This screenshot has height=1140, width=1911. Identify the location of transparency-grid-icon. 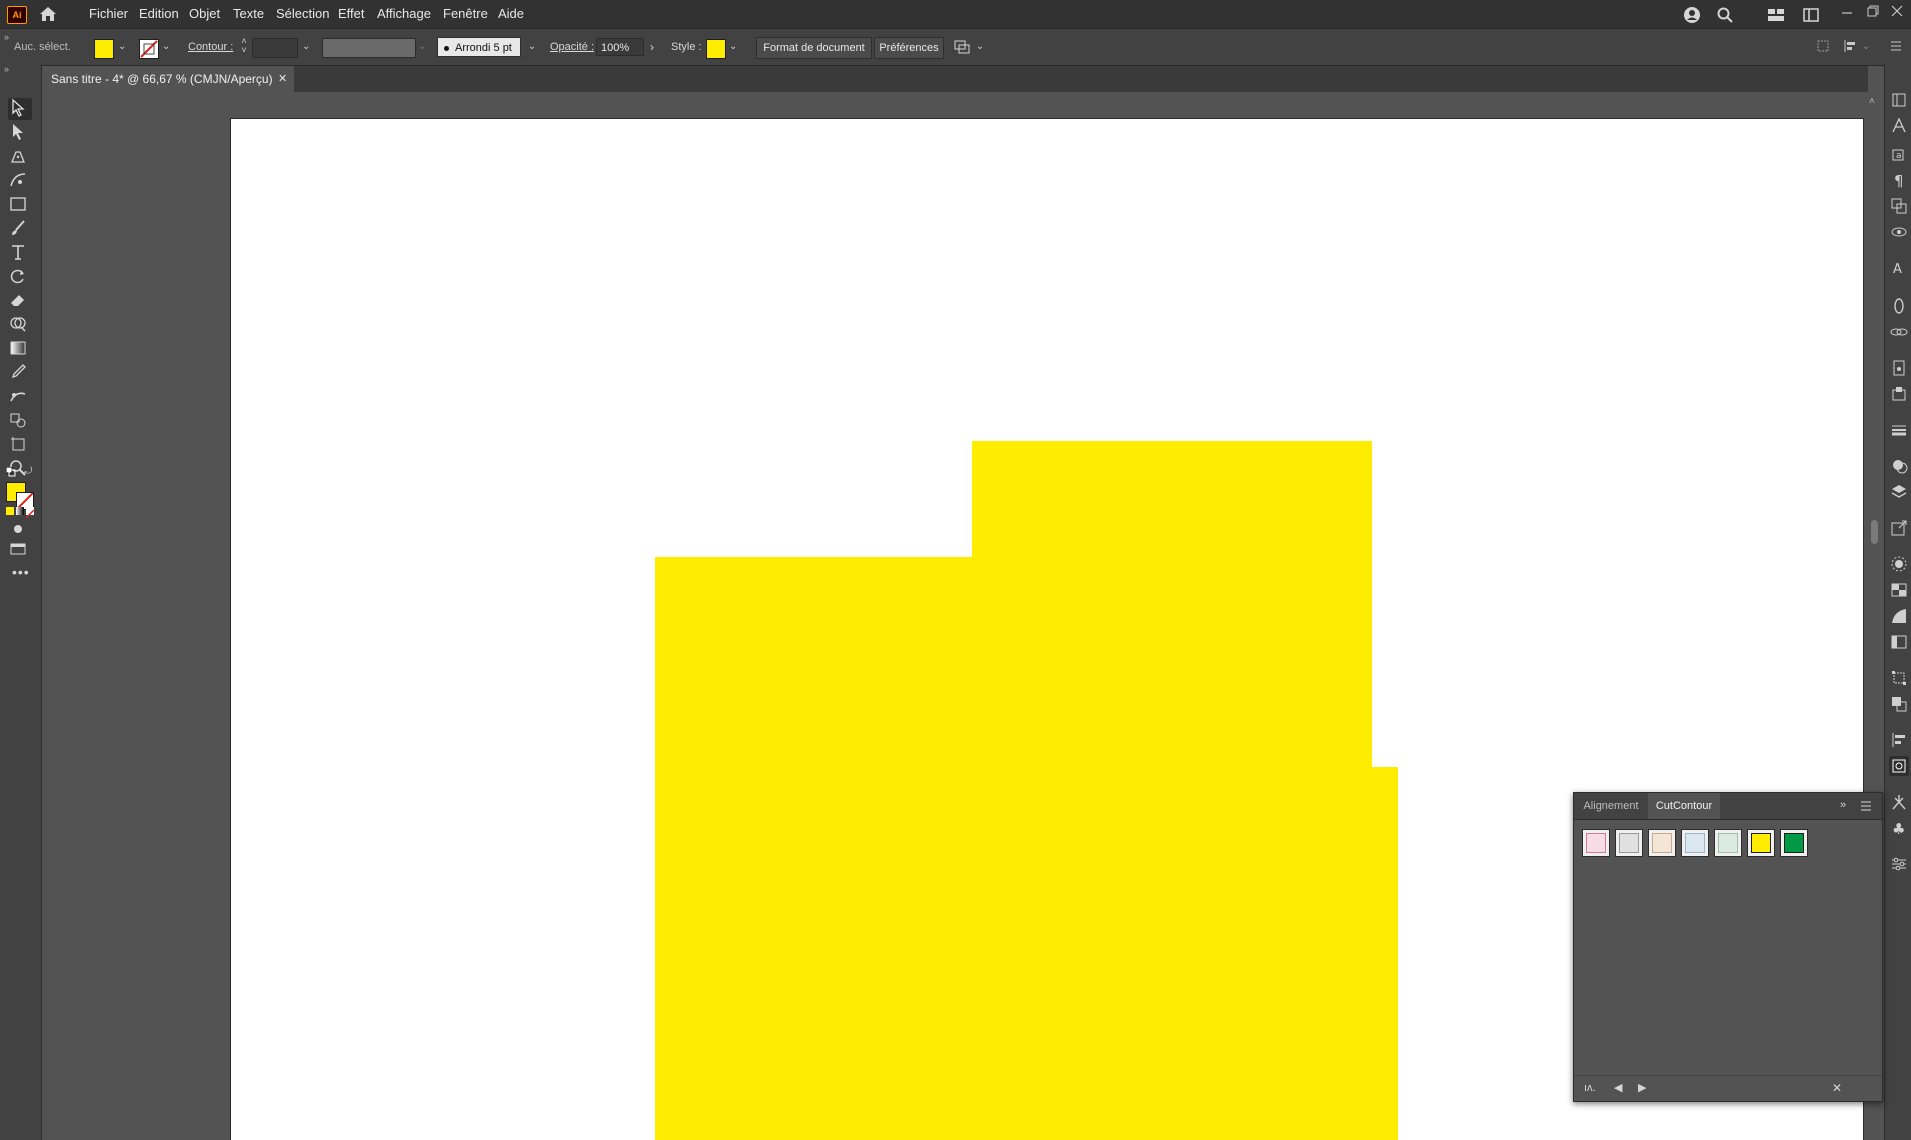
(1899, 642).